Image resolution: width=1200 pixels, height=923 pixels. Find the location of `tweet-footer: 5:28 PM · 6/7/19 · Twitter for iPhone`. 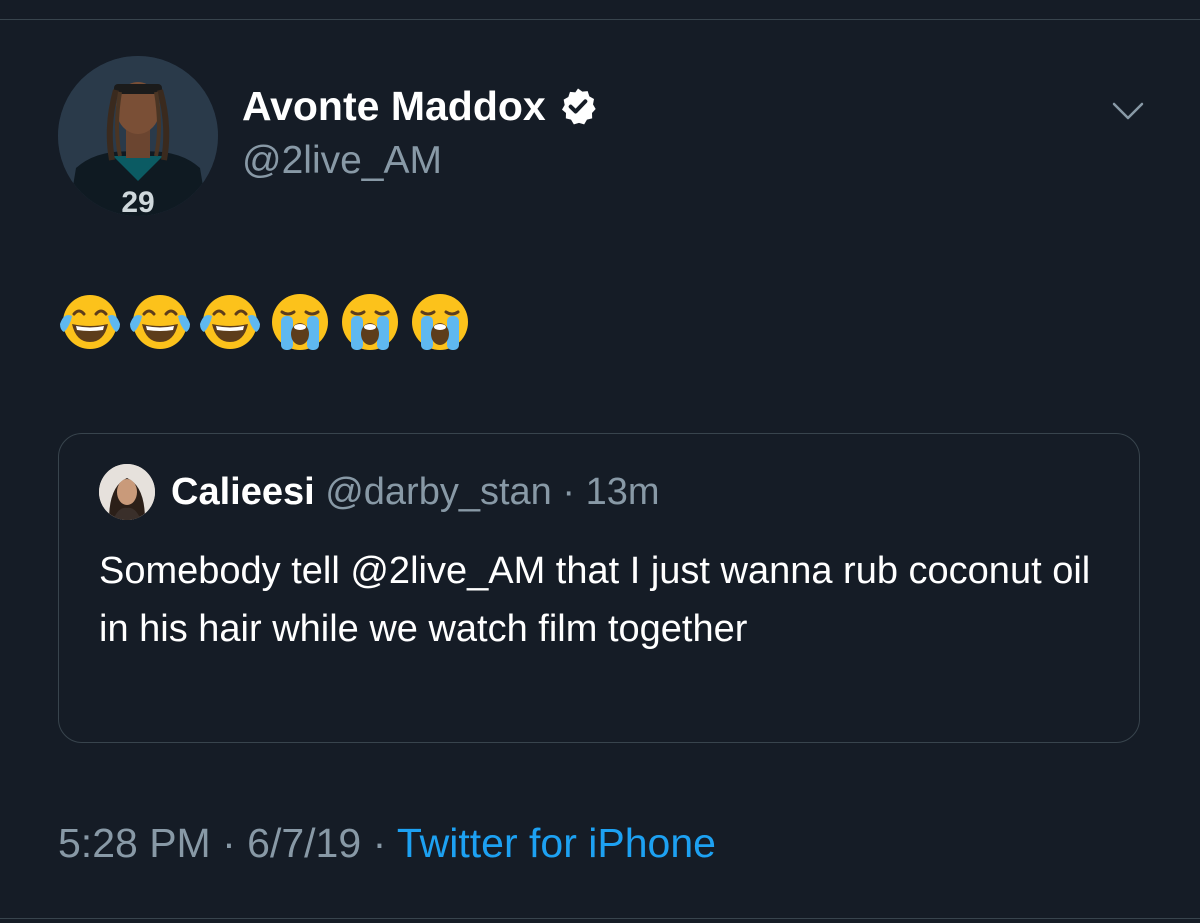

tweet-footer: 5:28 PM · 6/7/19 · Twitter for iPhone is located at coordinates (387, 843).